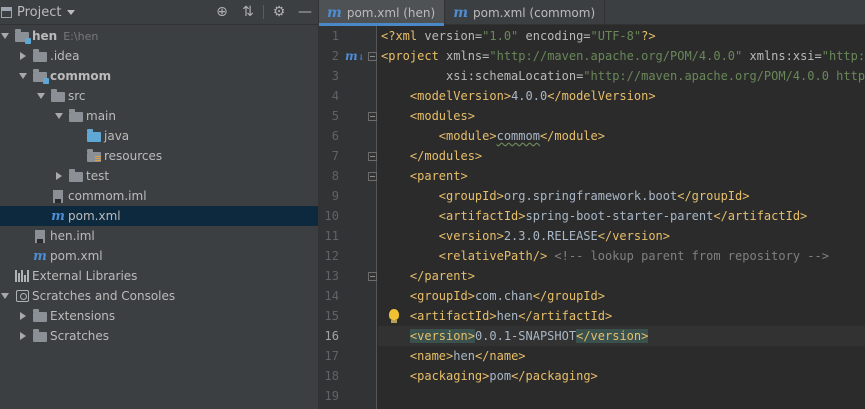  I want to click on code-token: commom, so click(518, 136).